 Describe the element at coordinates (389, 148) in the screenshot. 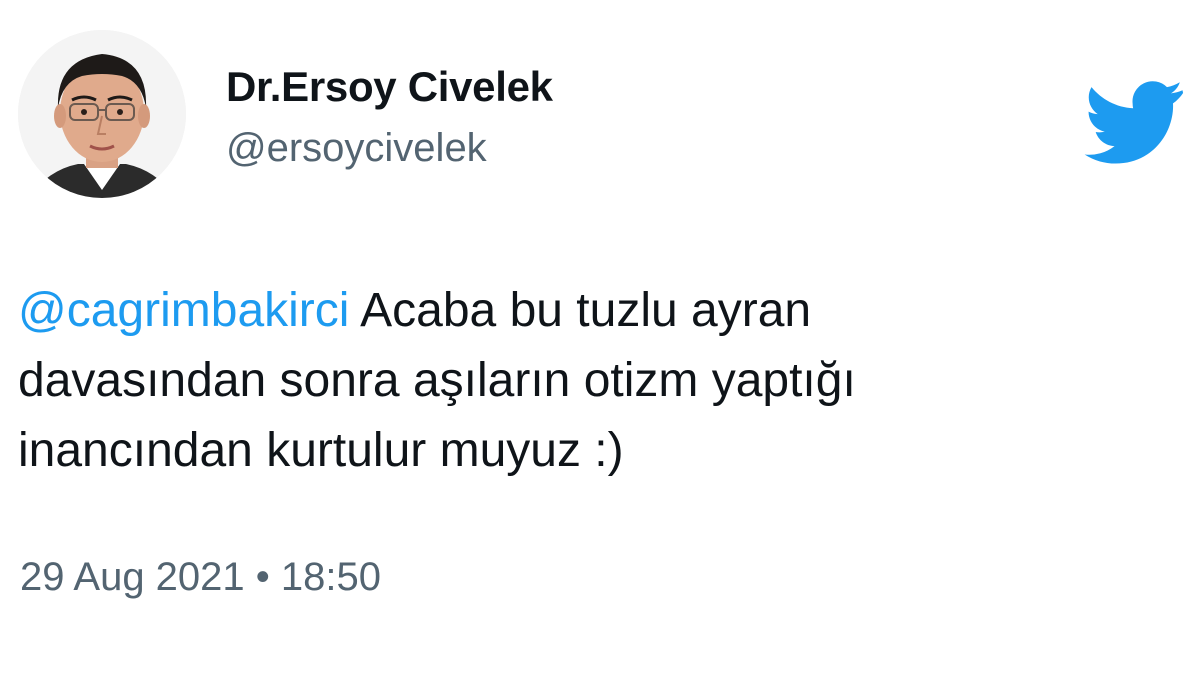

I see `author-handle: @ersoycivelek` at that location.